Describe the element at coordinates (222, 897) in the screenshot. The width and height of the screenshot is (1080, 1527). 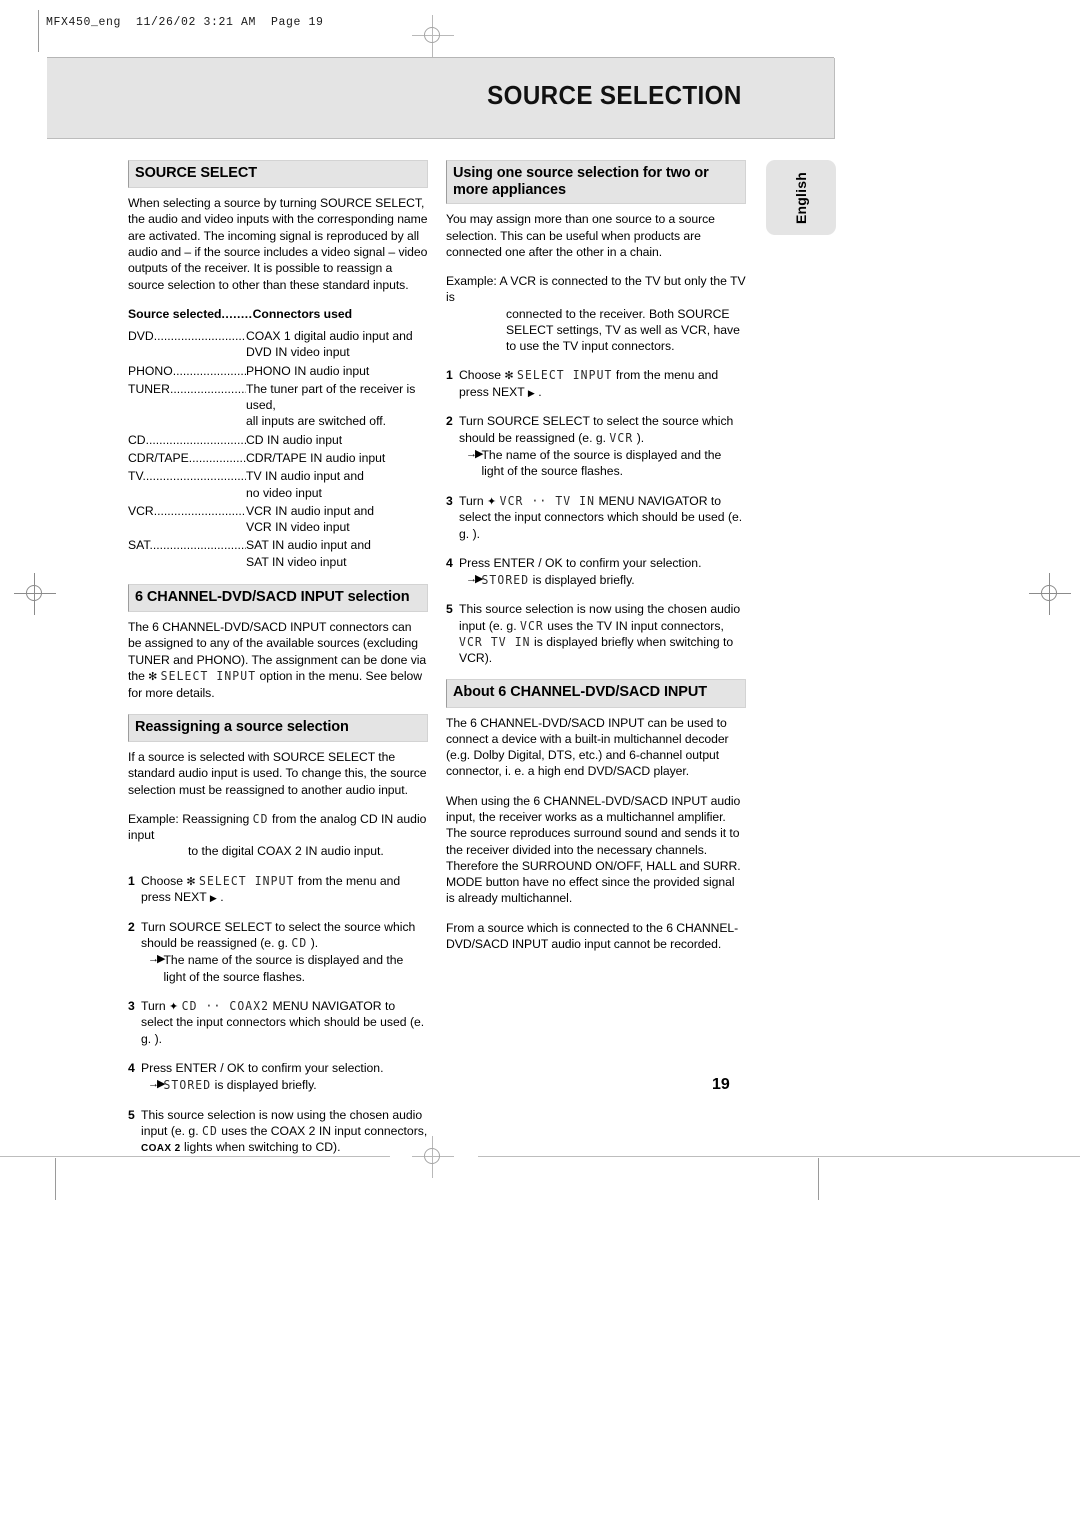
I see `step-text: .` at that location.